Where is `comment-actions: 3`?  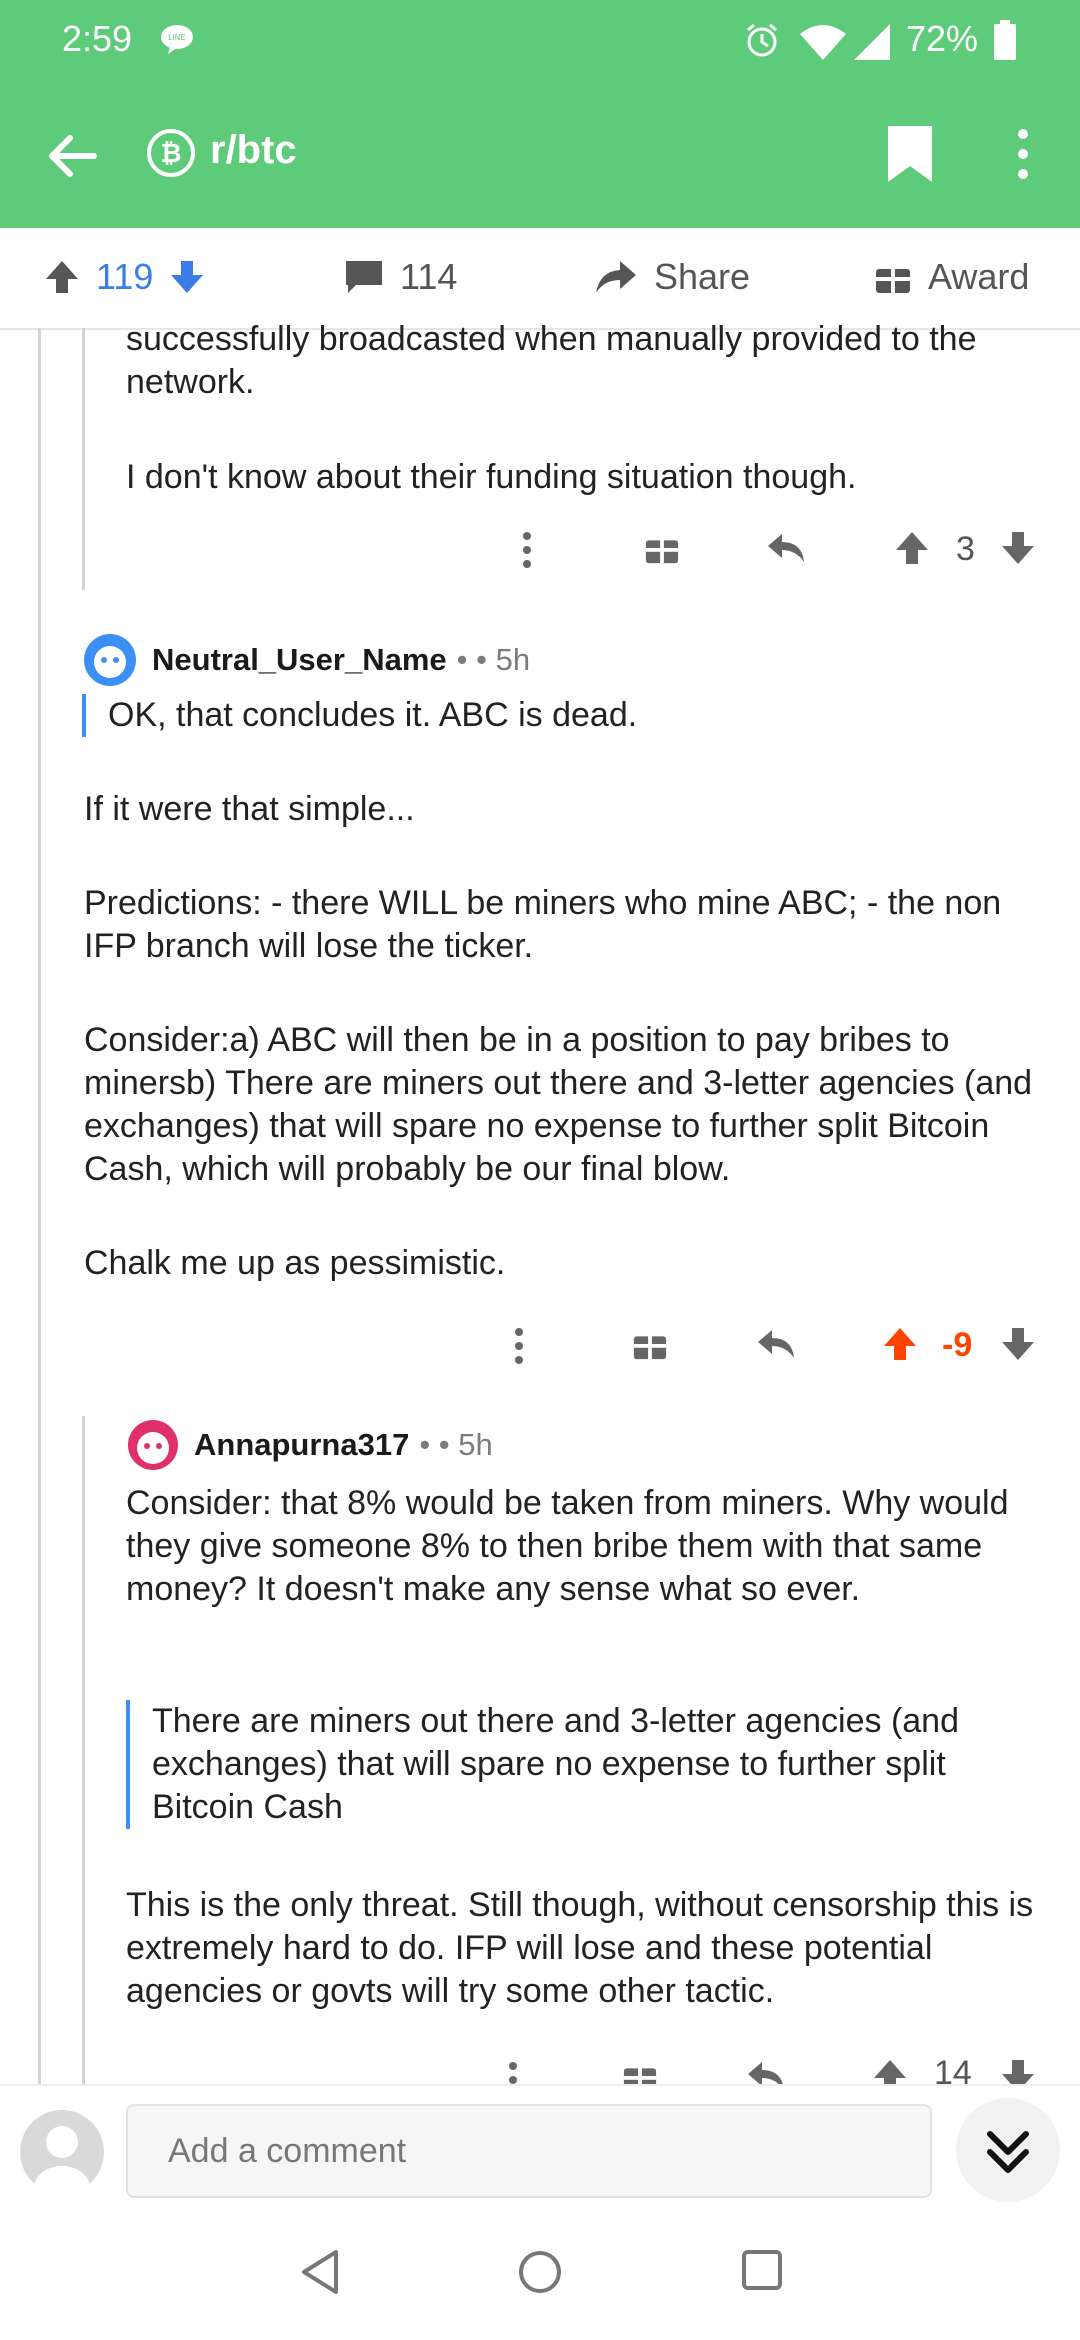 comment-actions: 3 is located at coordinates (780, 560).